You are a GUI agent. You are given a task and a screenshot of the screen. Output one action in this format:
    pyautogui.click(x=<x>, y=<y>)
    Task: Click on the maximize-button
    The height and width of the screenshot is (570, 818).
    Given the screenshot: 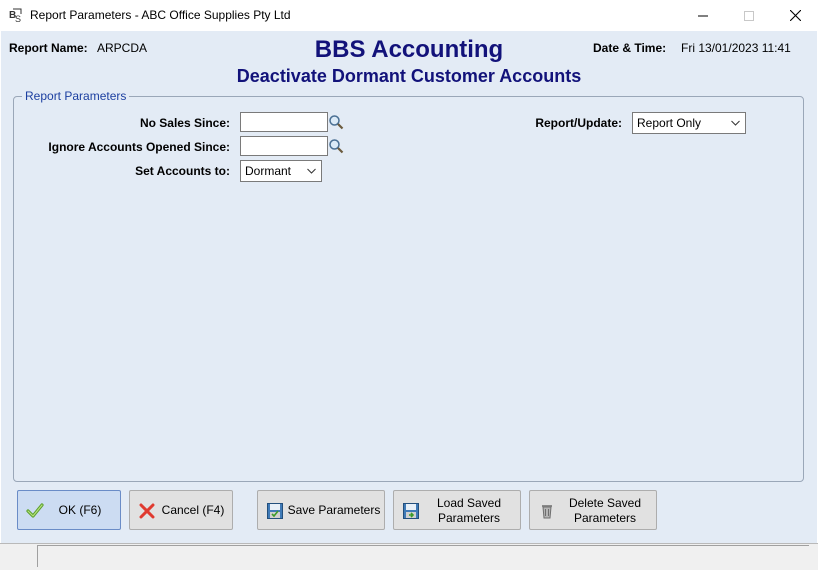 What is the action you would take?
    pyautogui.click(x=749, y=15)
    